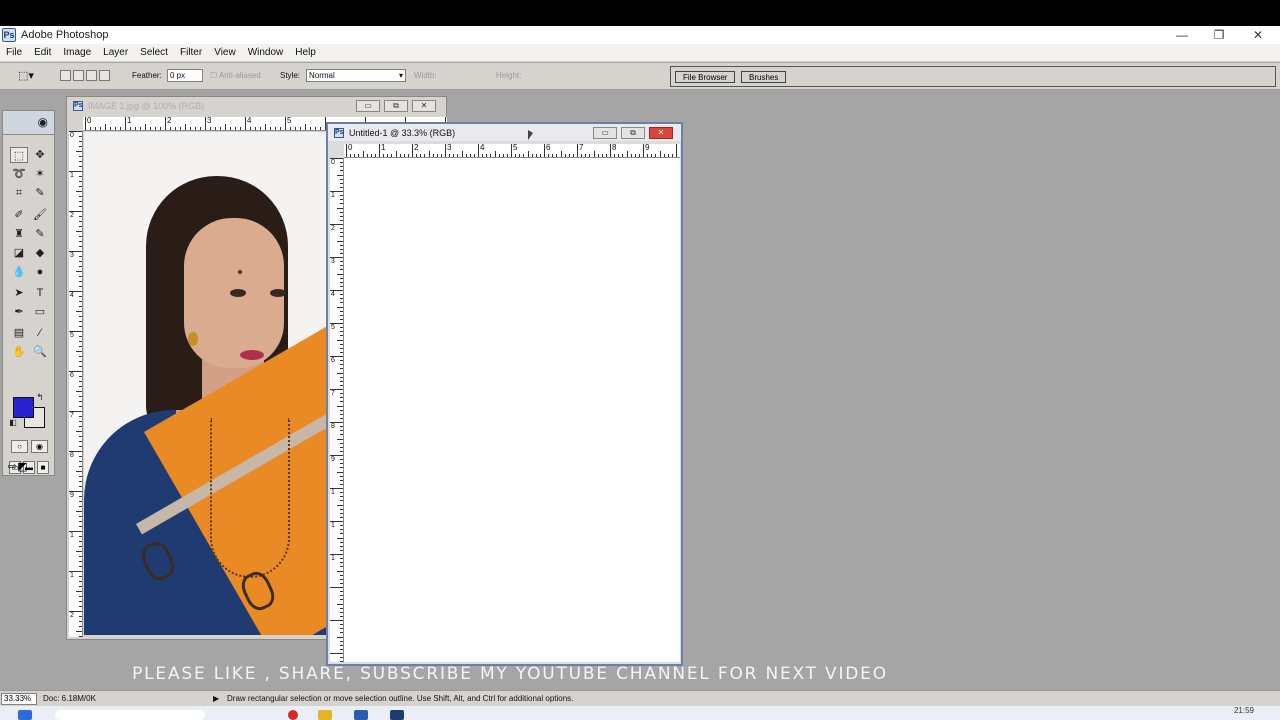  What do you see at coordinates (69, 698) in the screenshot?
I see `document-size: Doc: 6.18M/0K` at bounding box center [69, 698].